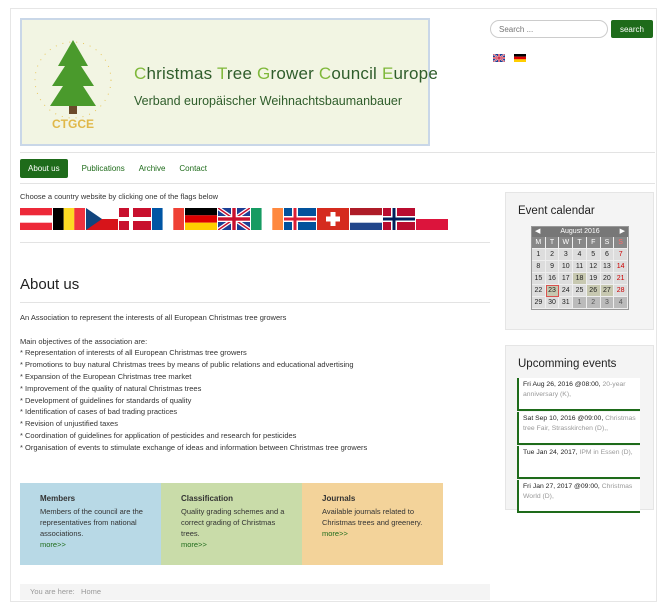 The image size is (661, 604). What do you see at coordinates (432, 219) in the screenshot?
I see `pl-flag-icon` at bounding box center [432, 219].